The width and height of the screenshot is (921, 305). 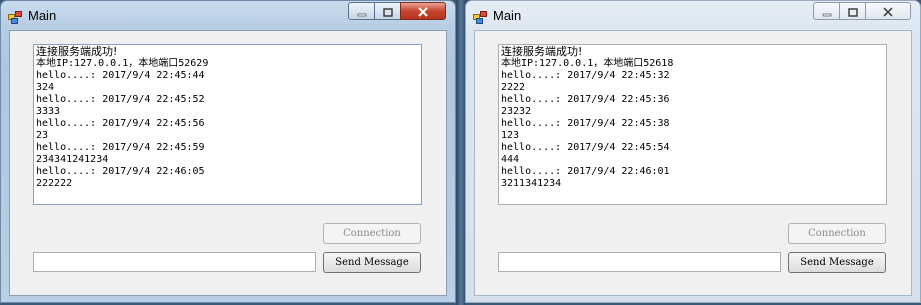 I want to click on log-time-line: hello....: 2017/9/4 22:45:52, so click(x=120, y=99).